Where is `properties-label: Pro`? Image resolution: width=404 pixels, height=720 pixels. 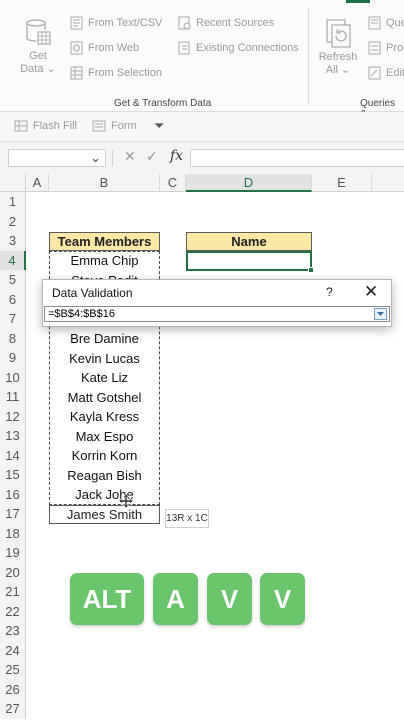 properties-label: Pro is located at coordinates (395, 48).